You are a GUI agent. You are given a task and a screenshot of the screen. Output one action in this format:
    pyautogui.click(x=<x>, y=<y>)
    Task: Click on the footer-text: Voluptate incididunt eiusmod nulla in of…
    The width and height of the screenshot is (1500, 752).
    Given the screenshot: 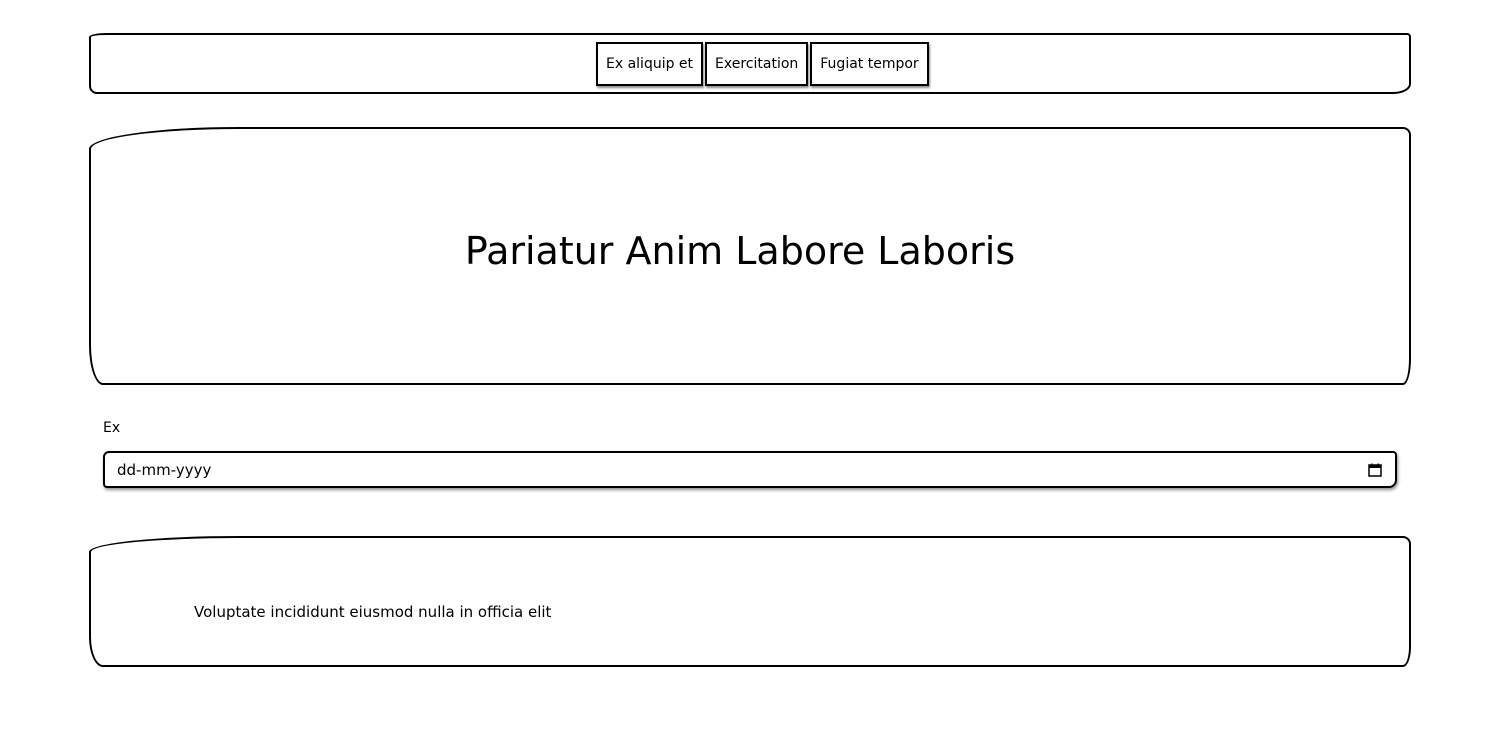 What is the action you would take?
    pyautogui.click(x=373, y=612)
    